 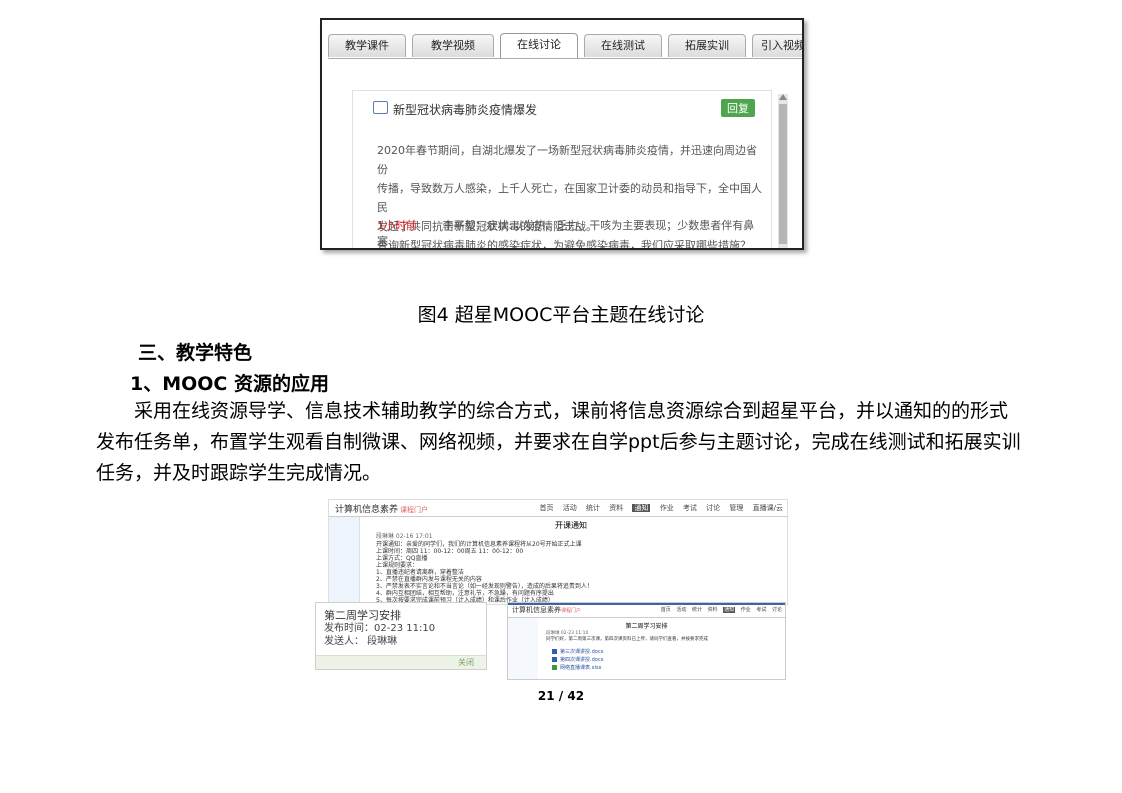 What do you see at coordinates (736, 508) in the screenshot?
I see `nav-manage: 管理` at bounding box center [736, 508].